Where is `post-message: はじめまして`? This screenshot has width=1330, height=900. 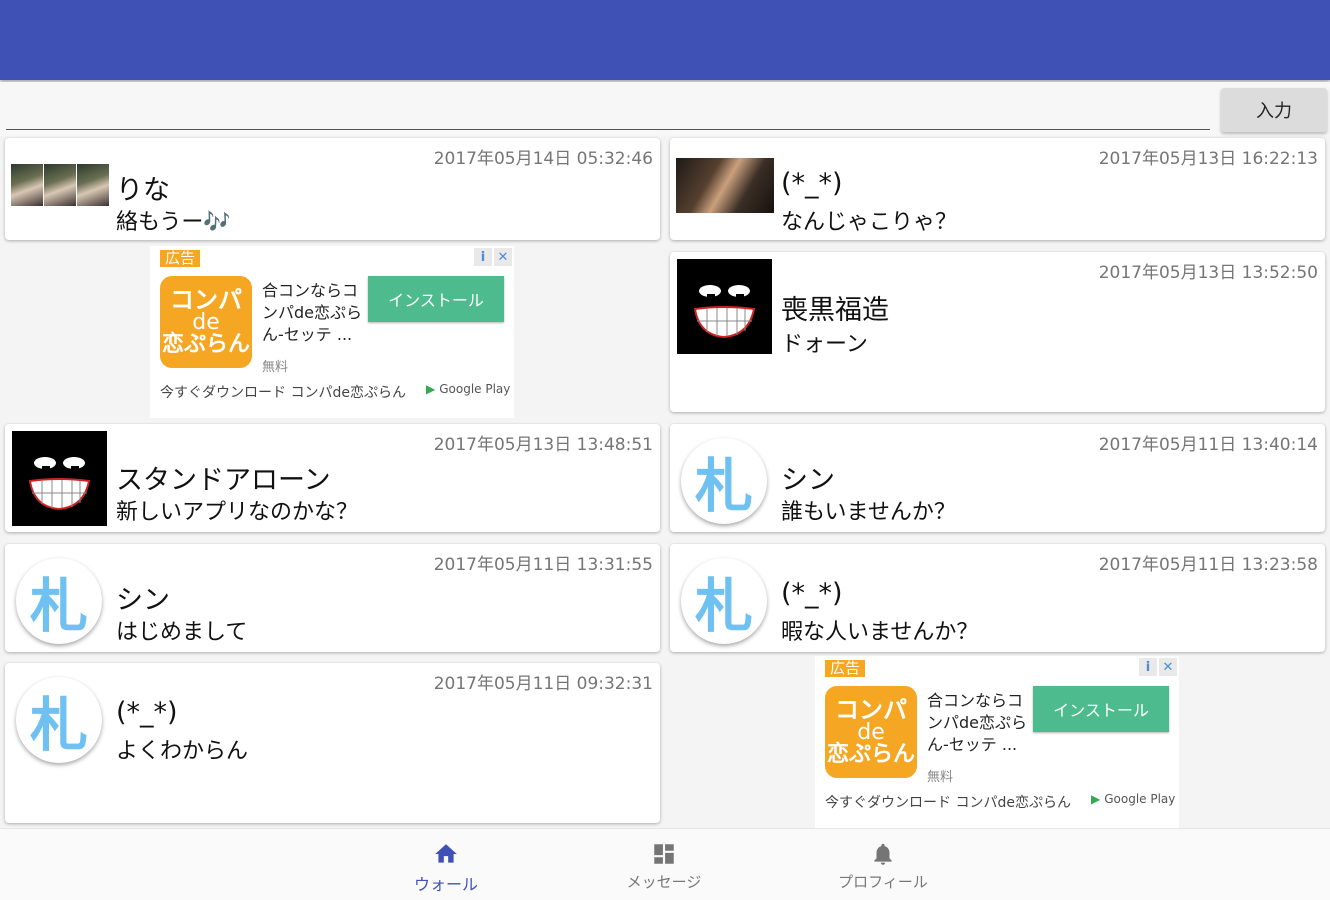 post-message: はじめまして is located at coordinates (182, 632).